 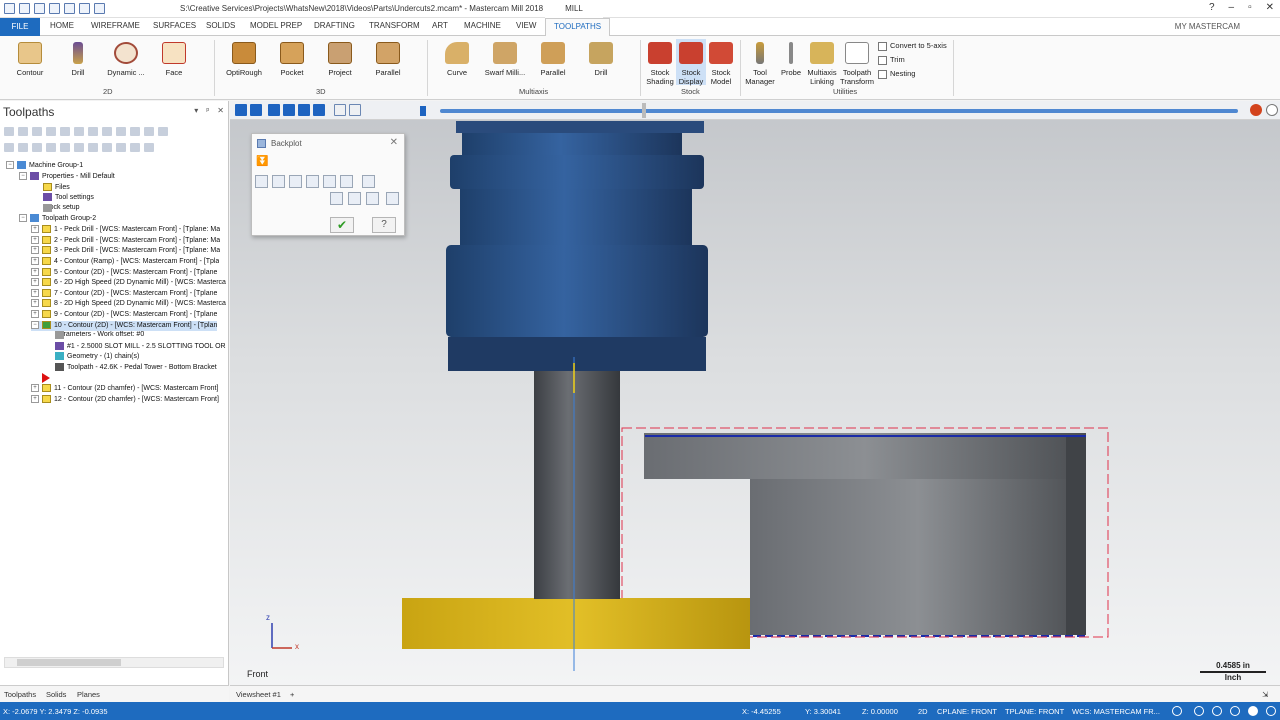 What do you see at coordinates (46, 378) in the screenshot?
I see `insert-arrow-marker` at bounding box center [46, 378].